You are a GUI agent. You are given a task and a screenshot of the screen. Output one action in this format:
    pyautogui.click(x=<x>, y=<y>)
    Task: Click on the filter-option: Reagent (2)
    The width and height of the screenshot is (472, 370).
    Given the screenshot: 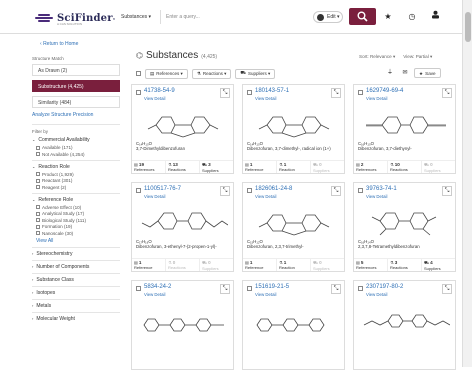 What is the action you would take?
    pyautogui.click(x=78, y=187)
    